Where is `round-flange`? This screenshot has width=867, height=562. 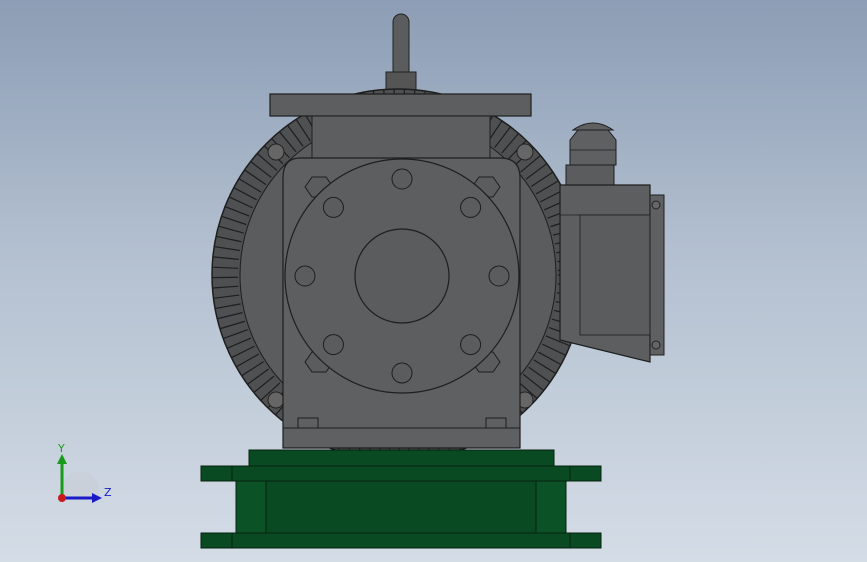
round-flange is located at coordinates (402, 276).